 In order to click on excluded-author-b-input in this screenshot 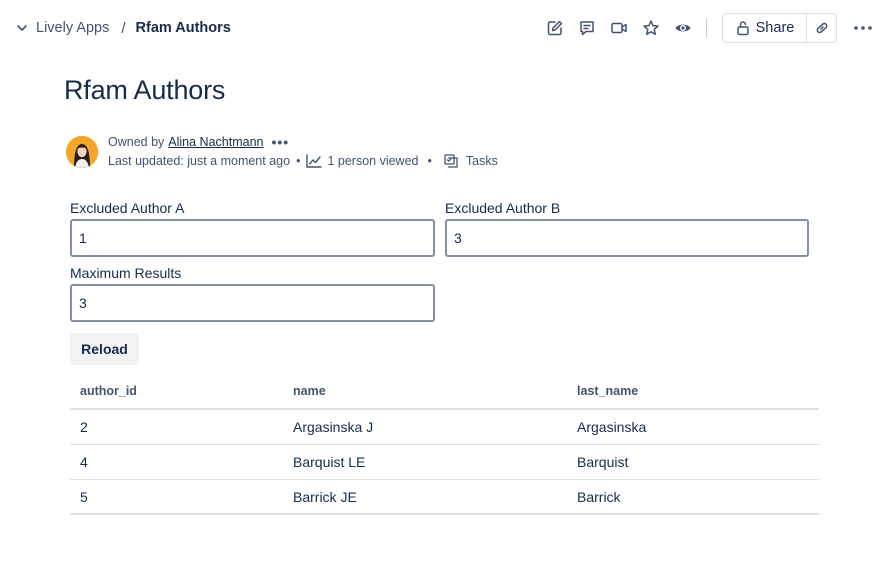, I will do `click(627, 238)`.